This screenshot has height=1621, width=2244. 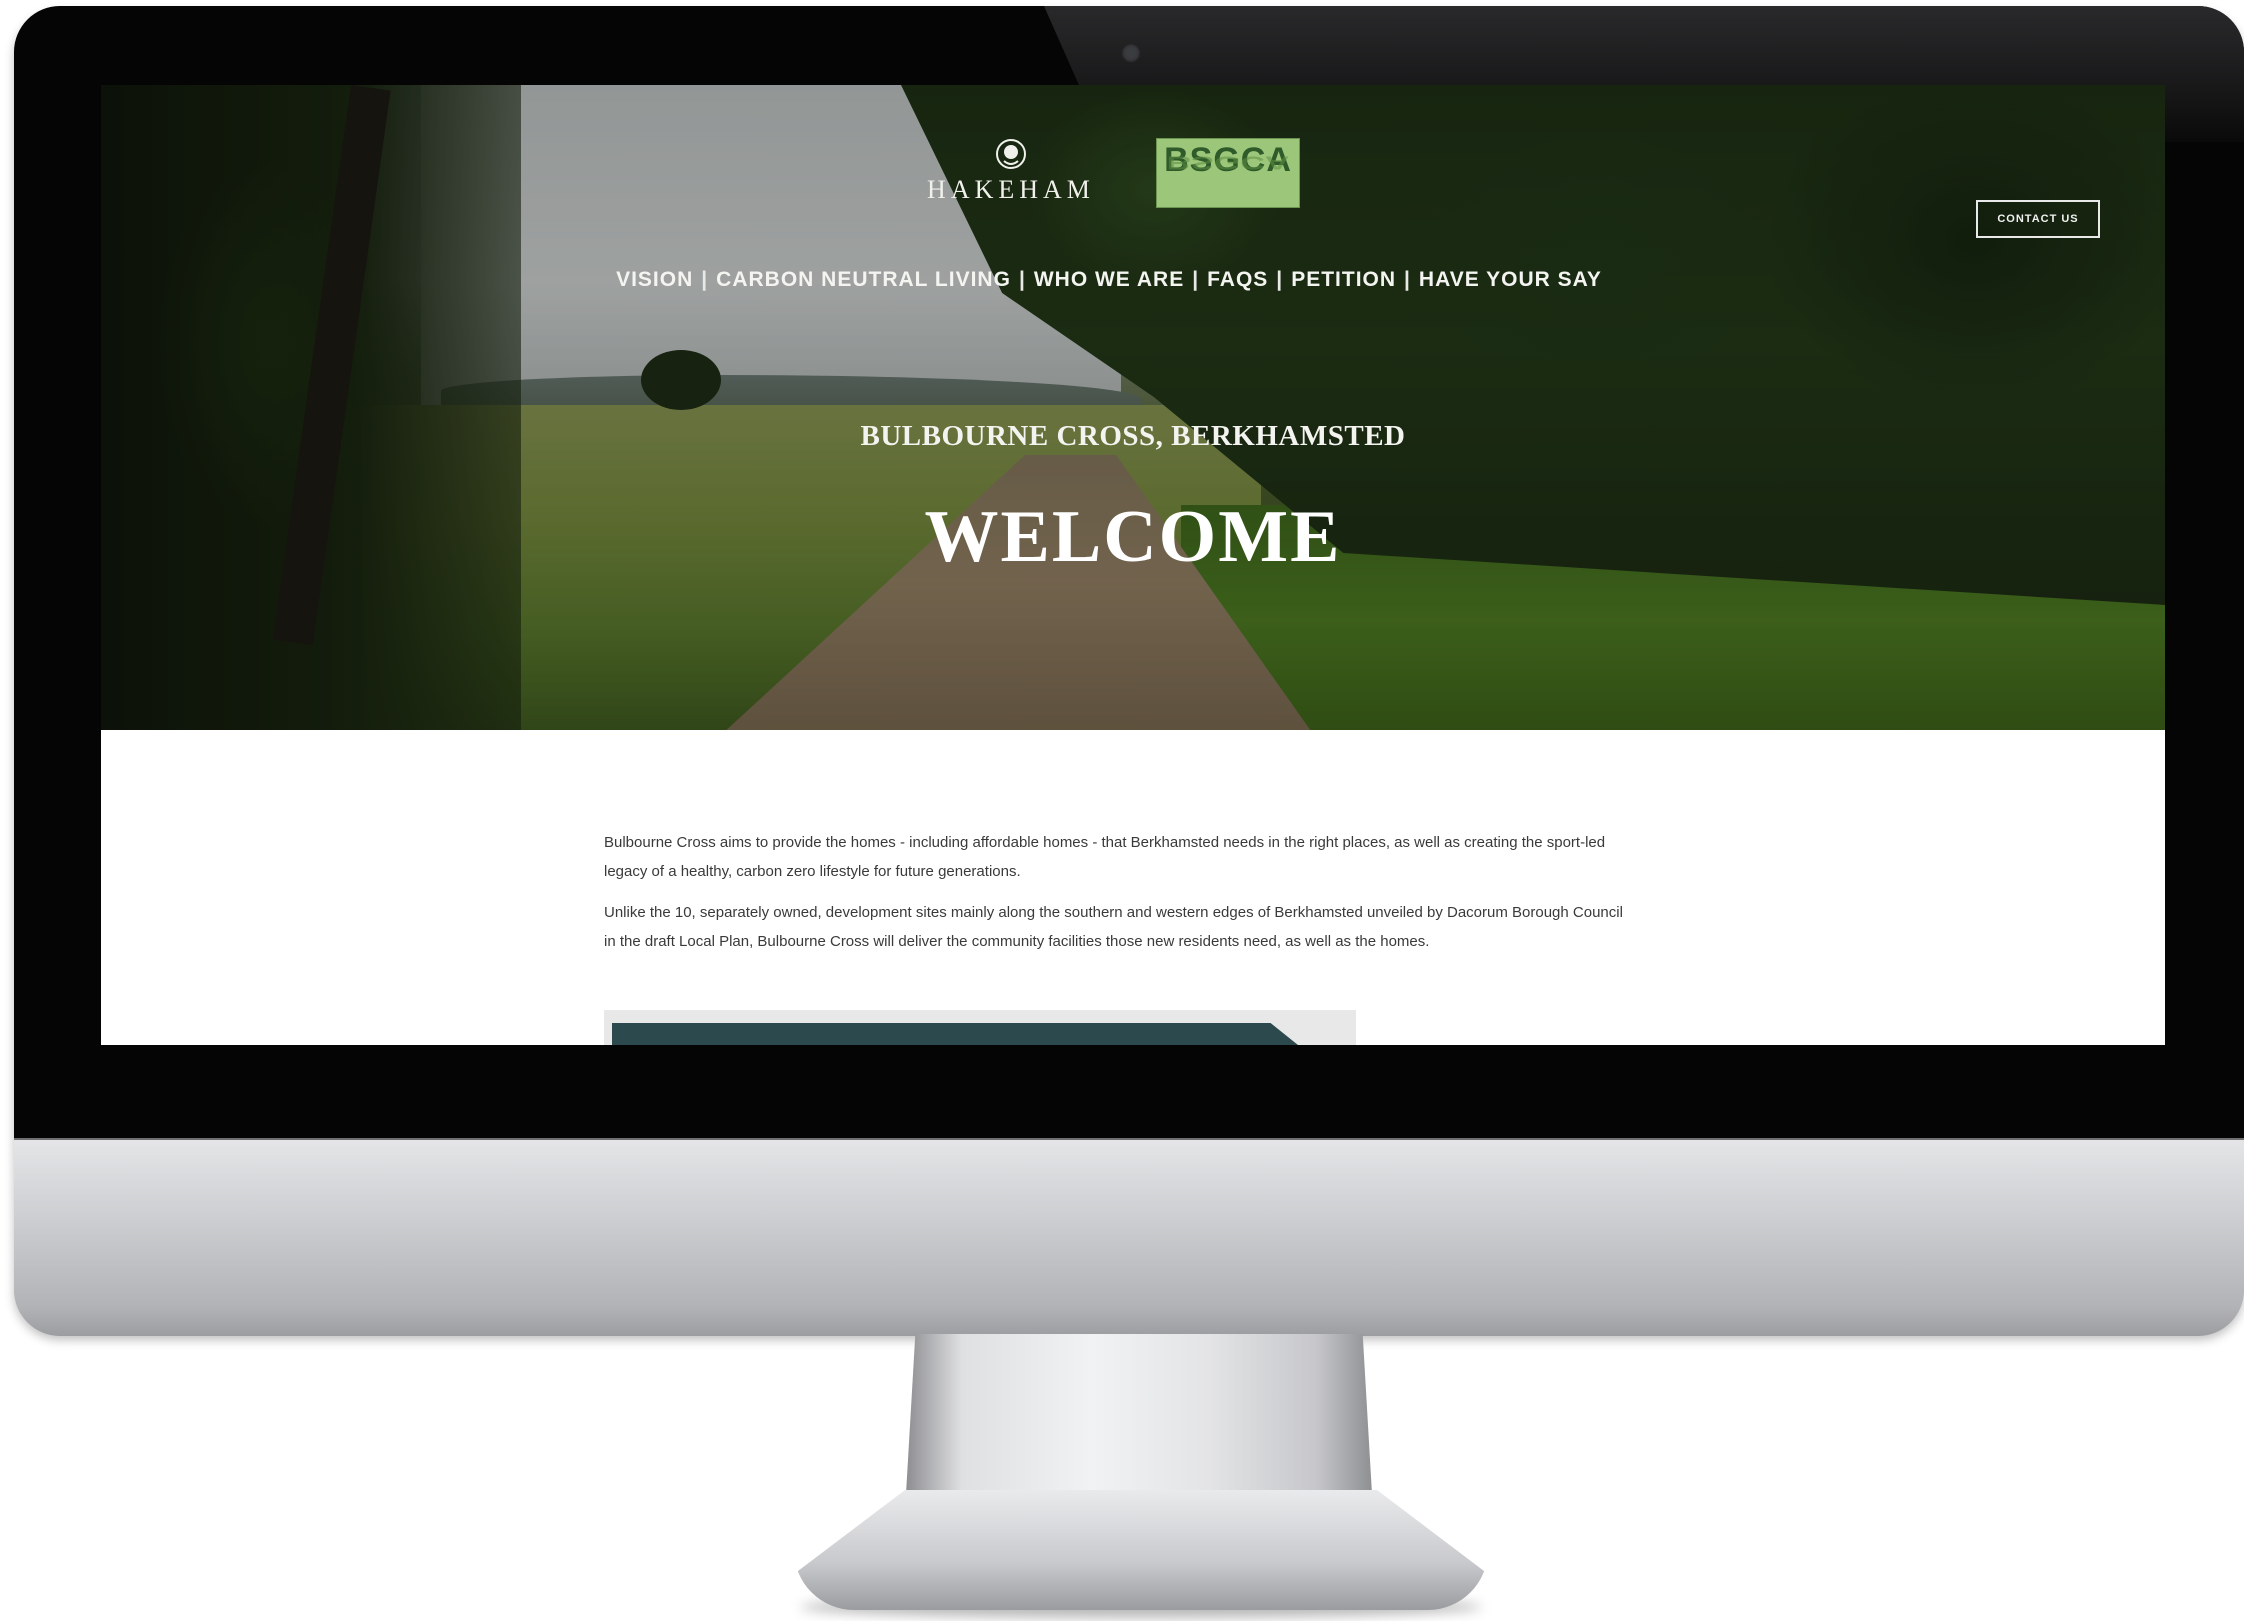 I want to click on nav-item-faqs: FAQS, so click(x=1237, y=280).